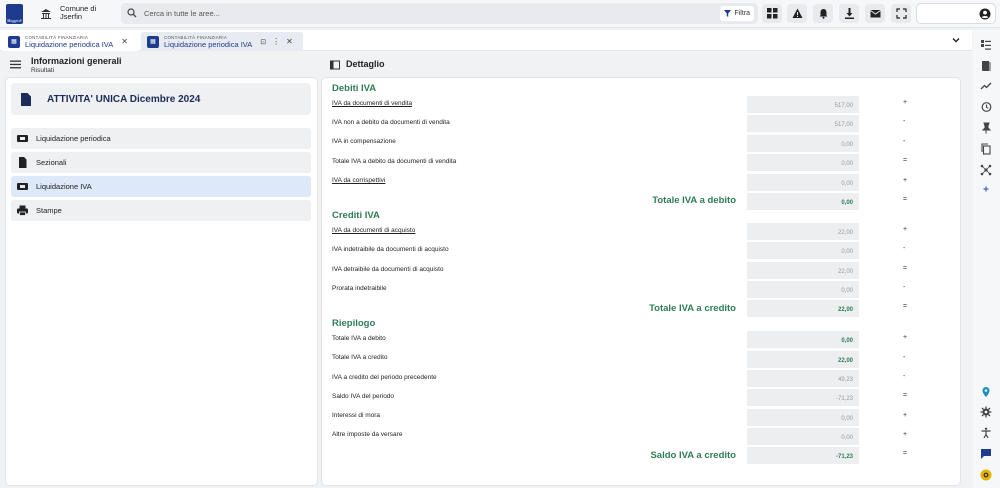  What do you see at coordinates (388, 269) in the screenshot?
I see `row-label: IVA detraibile da documenti di acquisto` at bounding box center [388, 269].